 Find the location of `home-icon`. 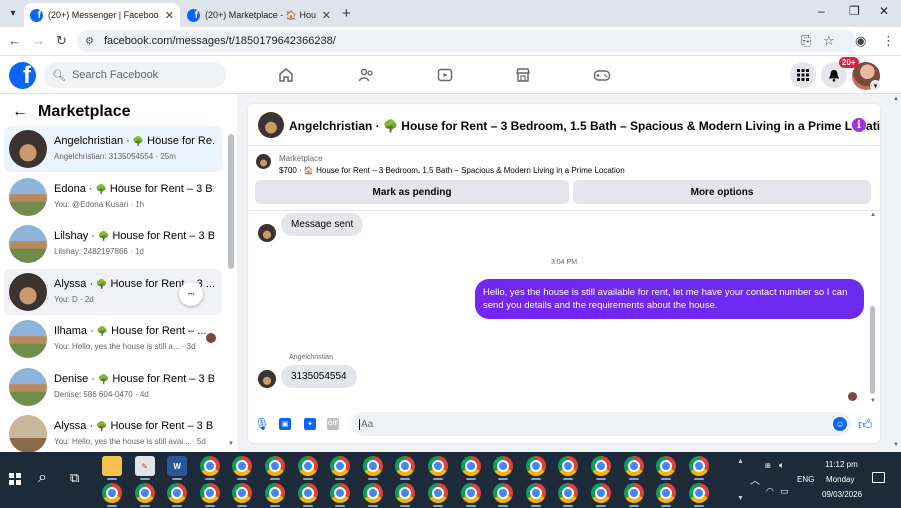

home-icon is located at coordinates (286, 75).